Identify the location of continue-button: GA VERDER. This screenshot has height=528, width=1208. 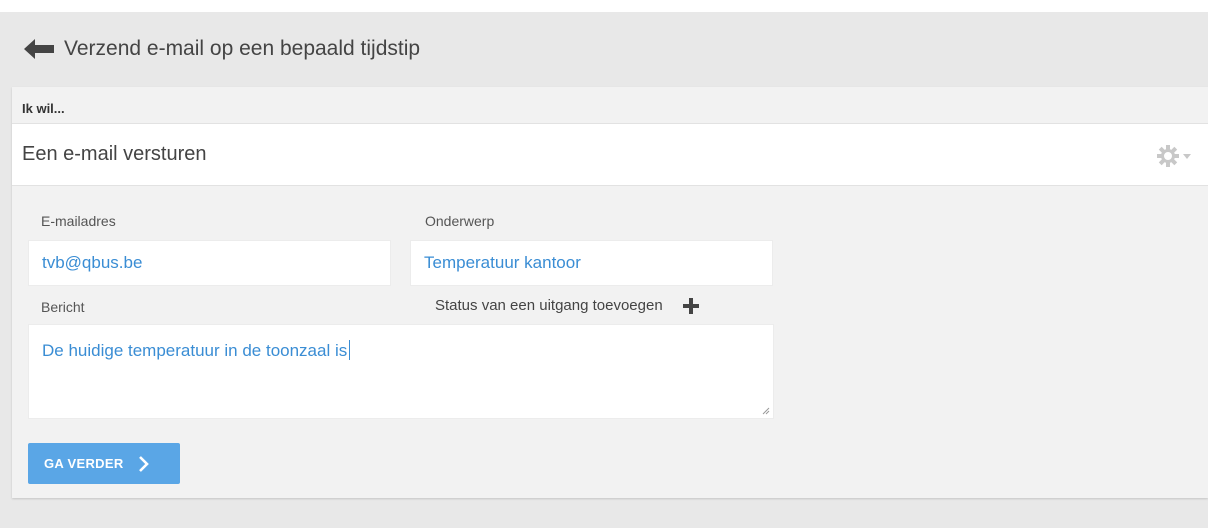
(104, 463).